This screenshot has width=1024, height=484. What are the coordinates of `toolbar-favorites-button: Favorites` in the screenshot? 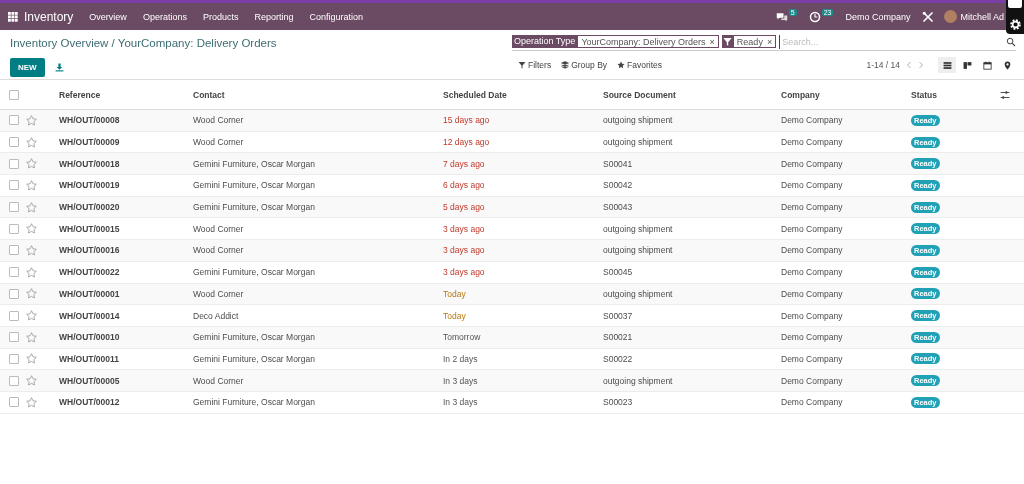 It's located at (639, 65).